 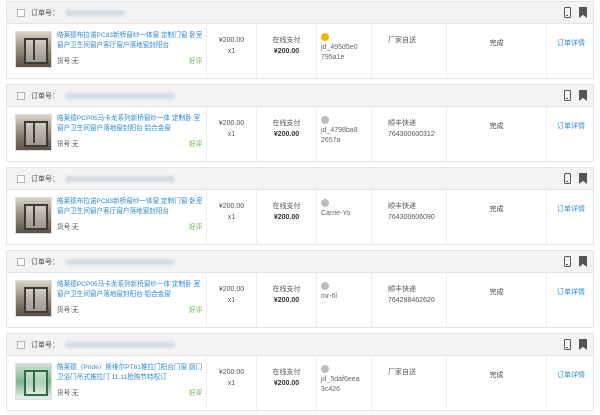 What do you see at coordinates (344, 300) in the screenshot?
I see `buyer-cell: mr-6l` at bounding box center [344, 300].